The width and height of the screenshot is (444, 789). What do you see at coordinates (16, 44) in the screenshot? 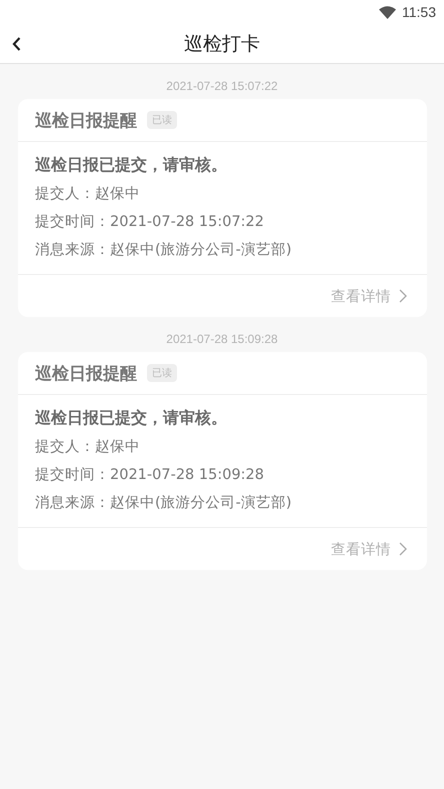
I see `back-icon` at bounding box center [16, 44].